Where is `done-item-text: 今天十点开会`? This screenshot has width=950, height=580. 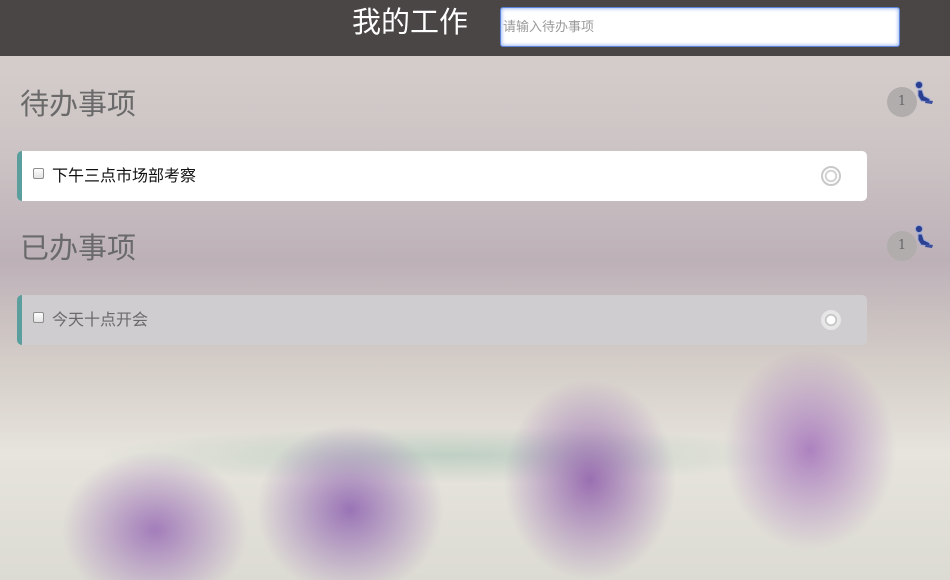
done-item-text: 今天十点开会 is located at coordinates (100, 319).